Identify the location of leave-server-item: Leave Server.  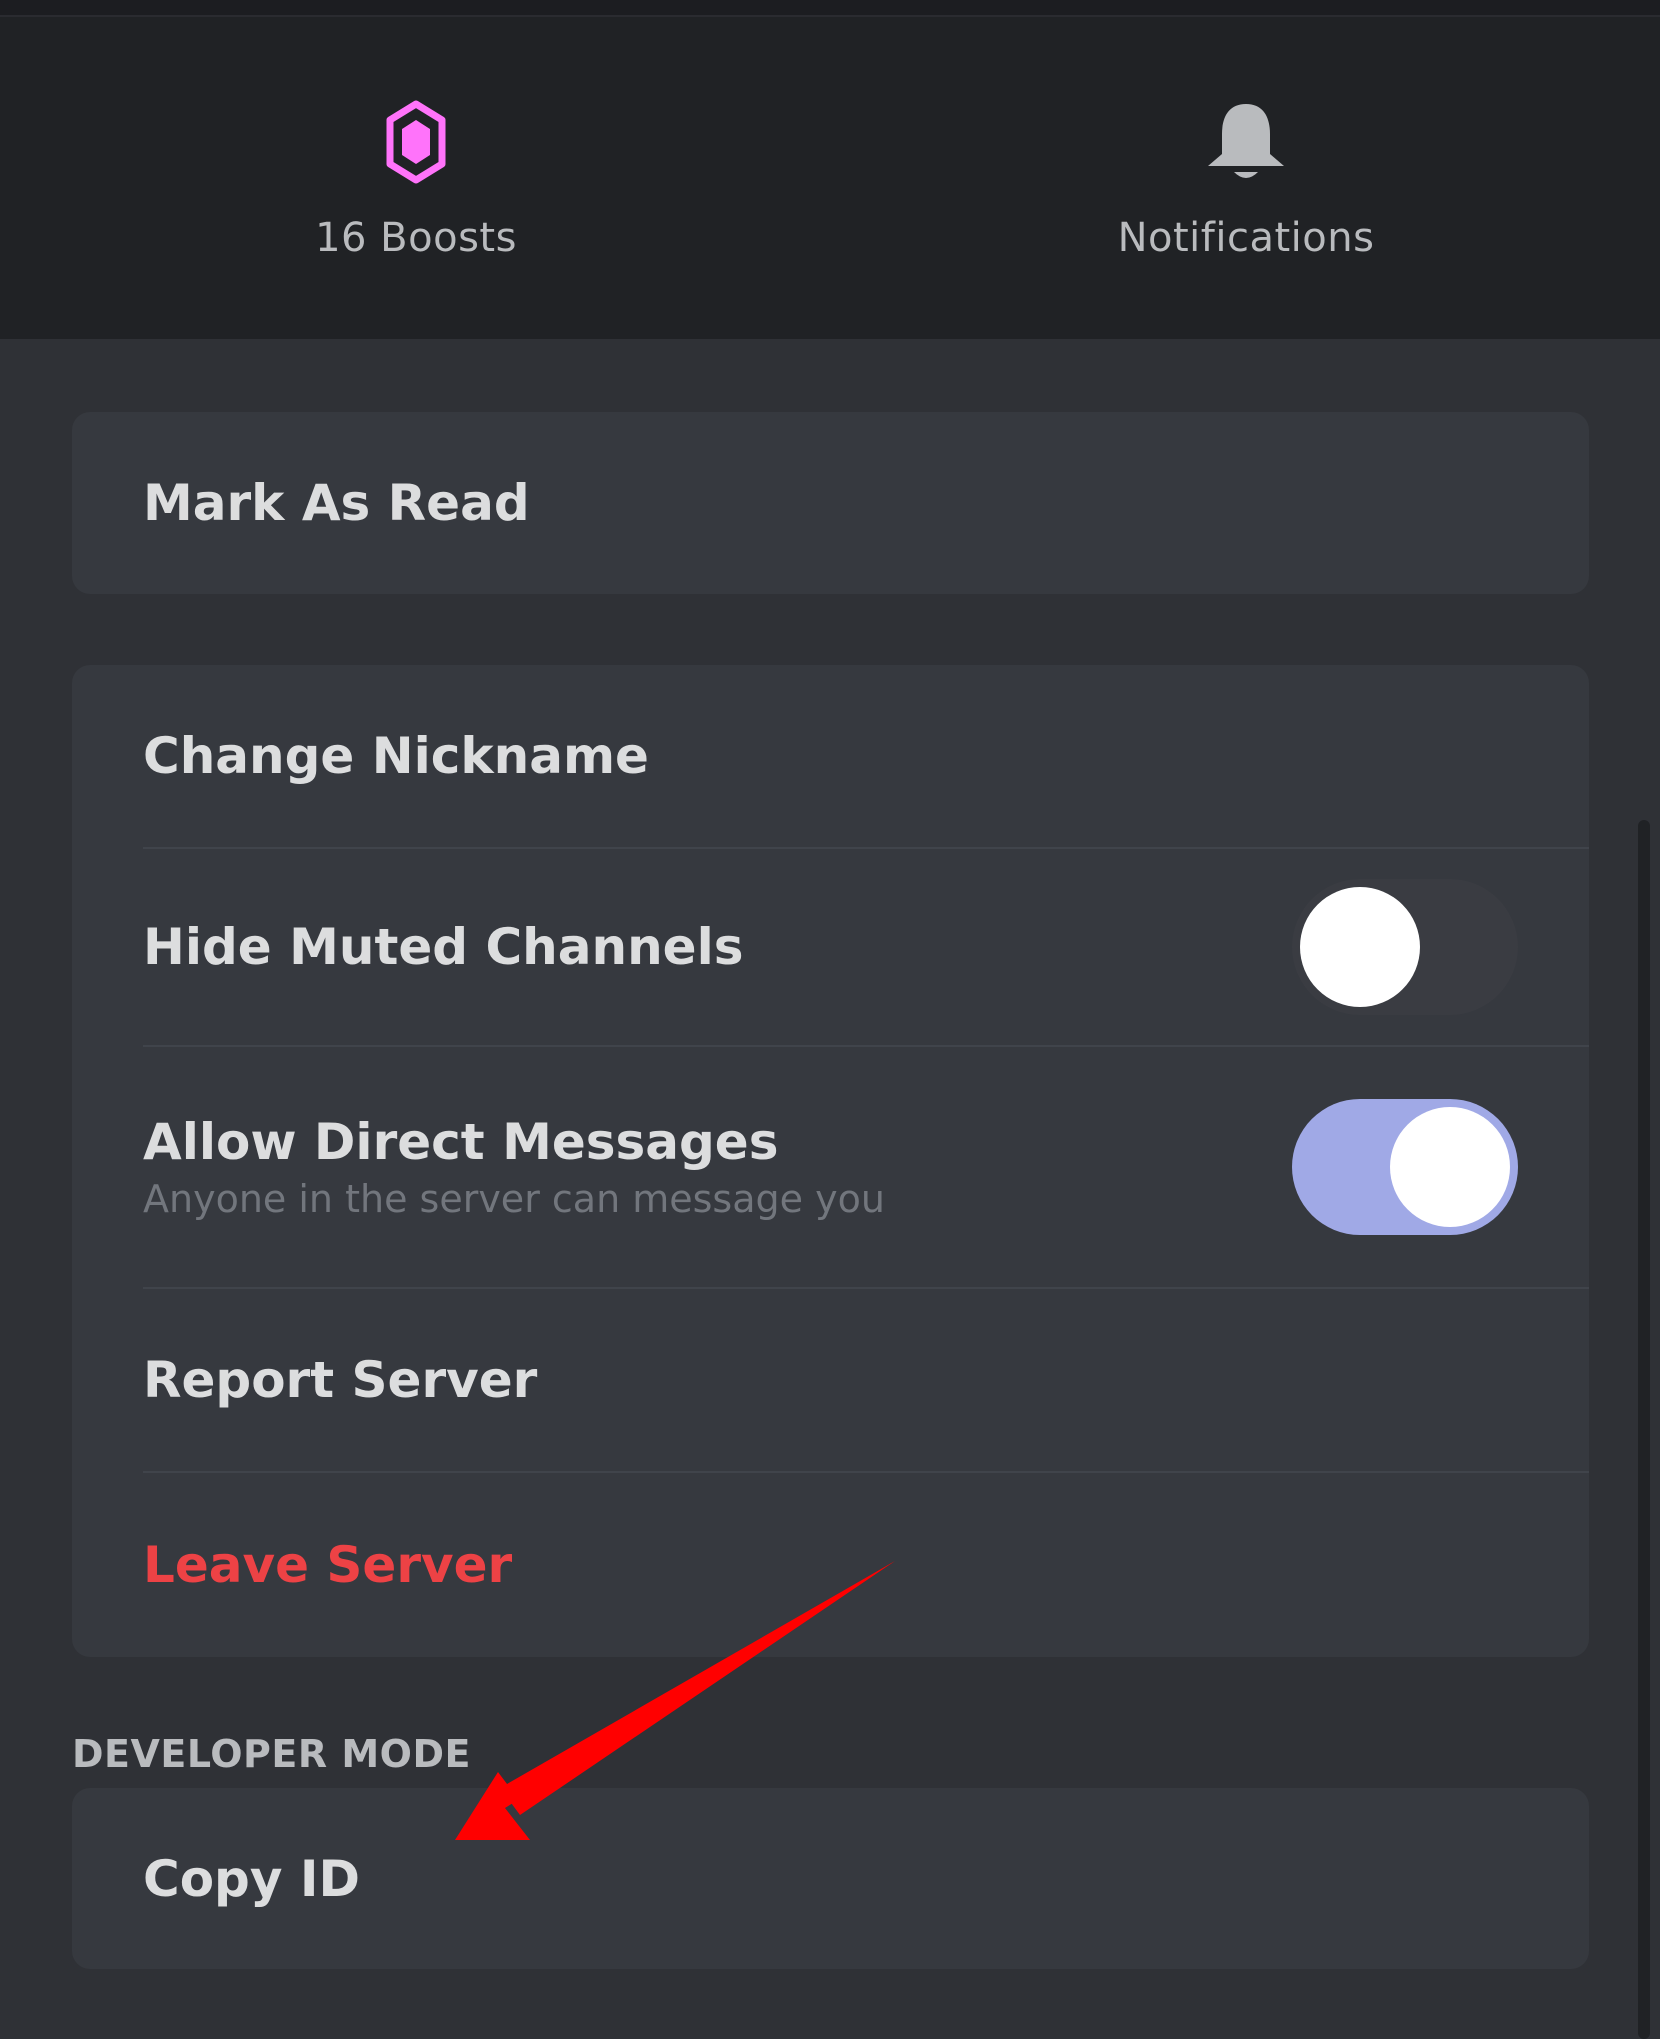
(830, 1565).